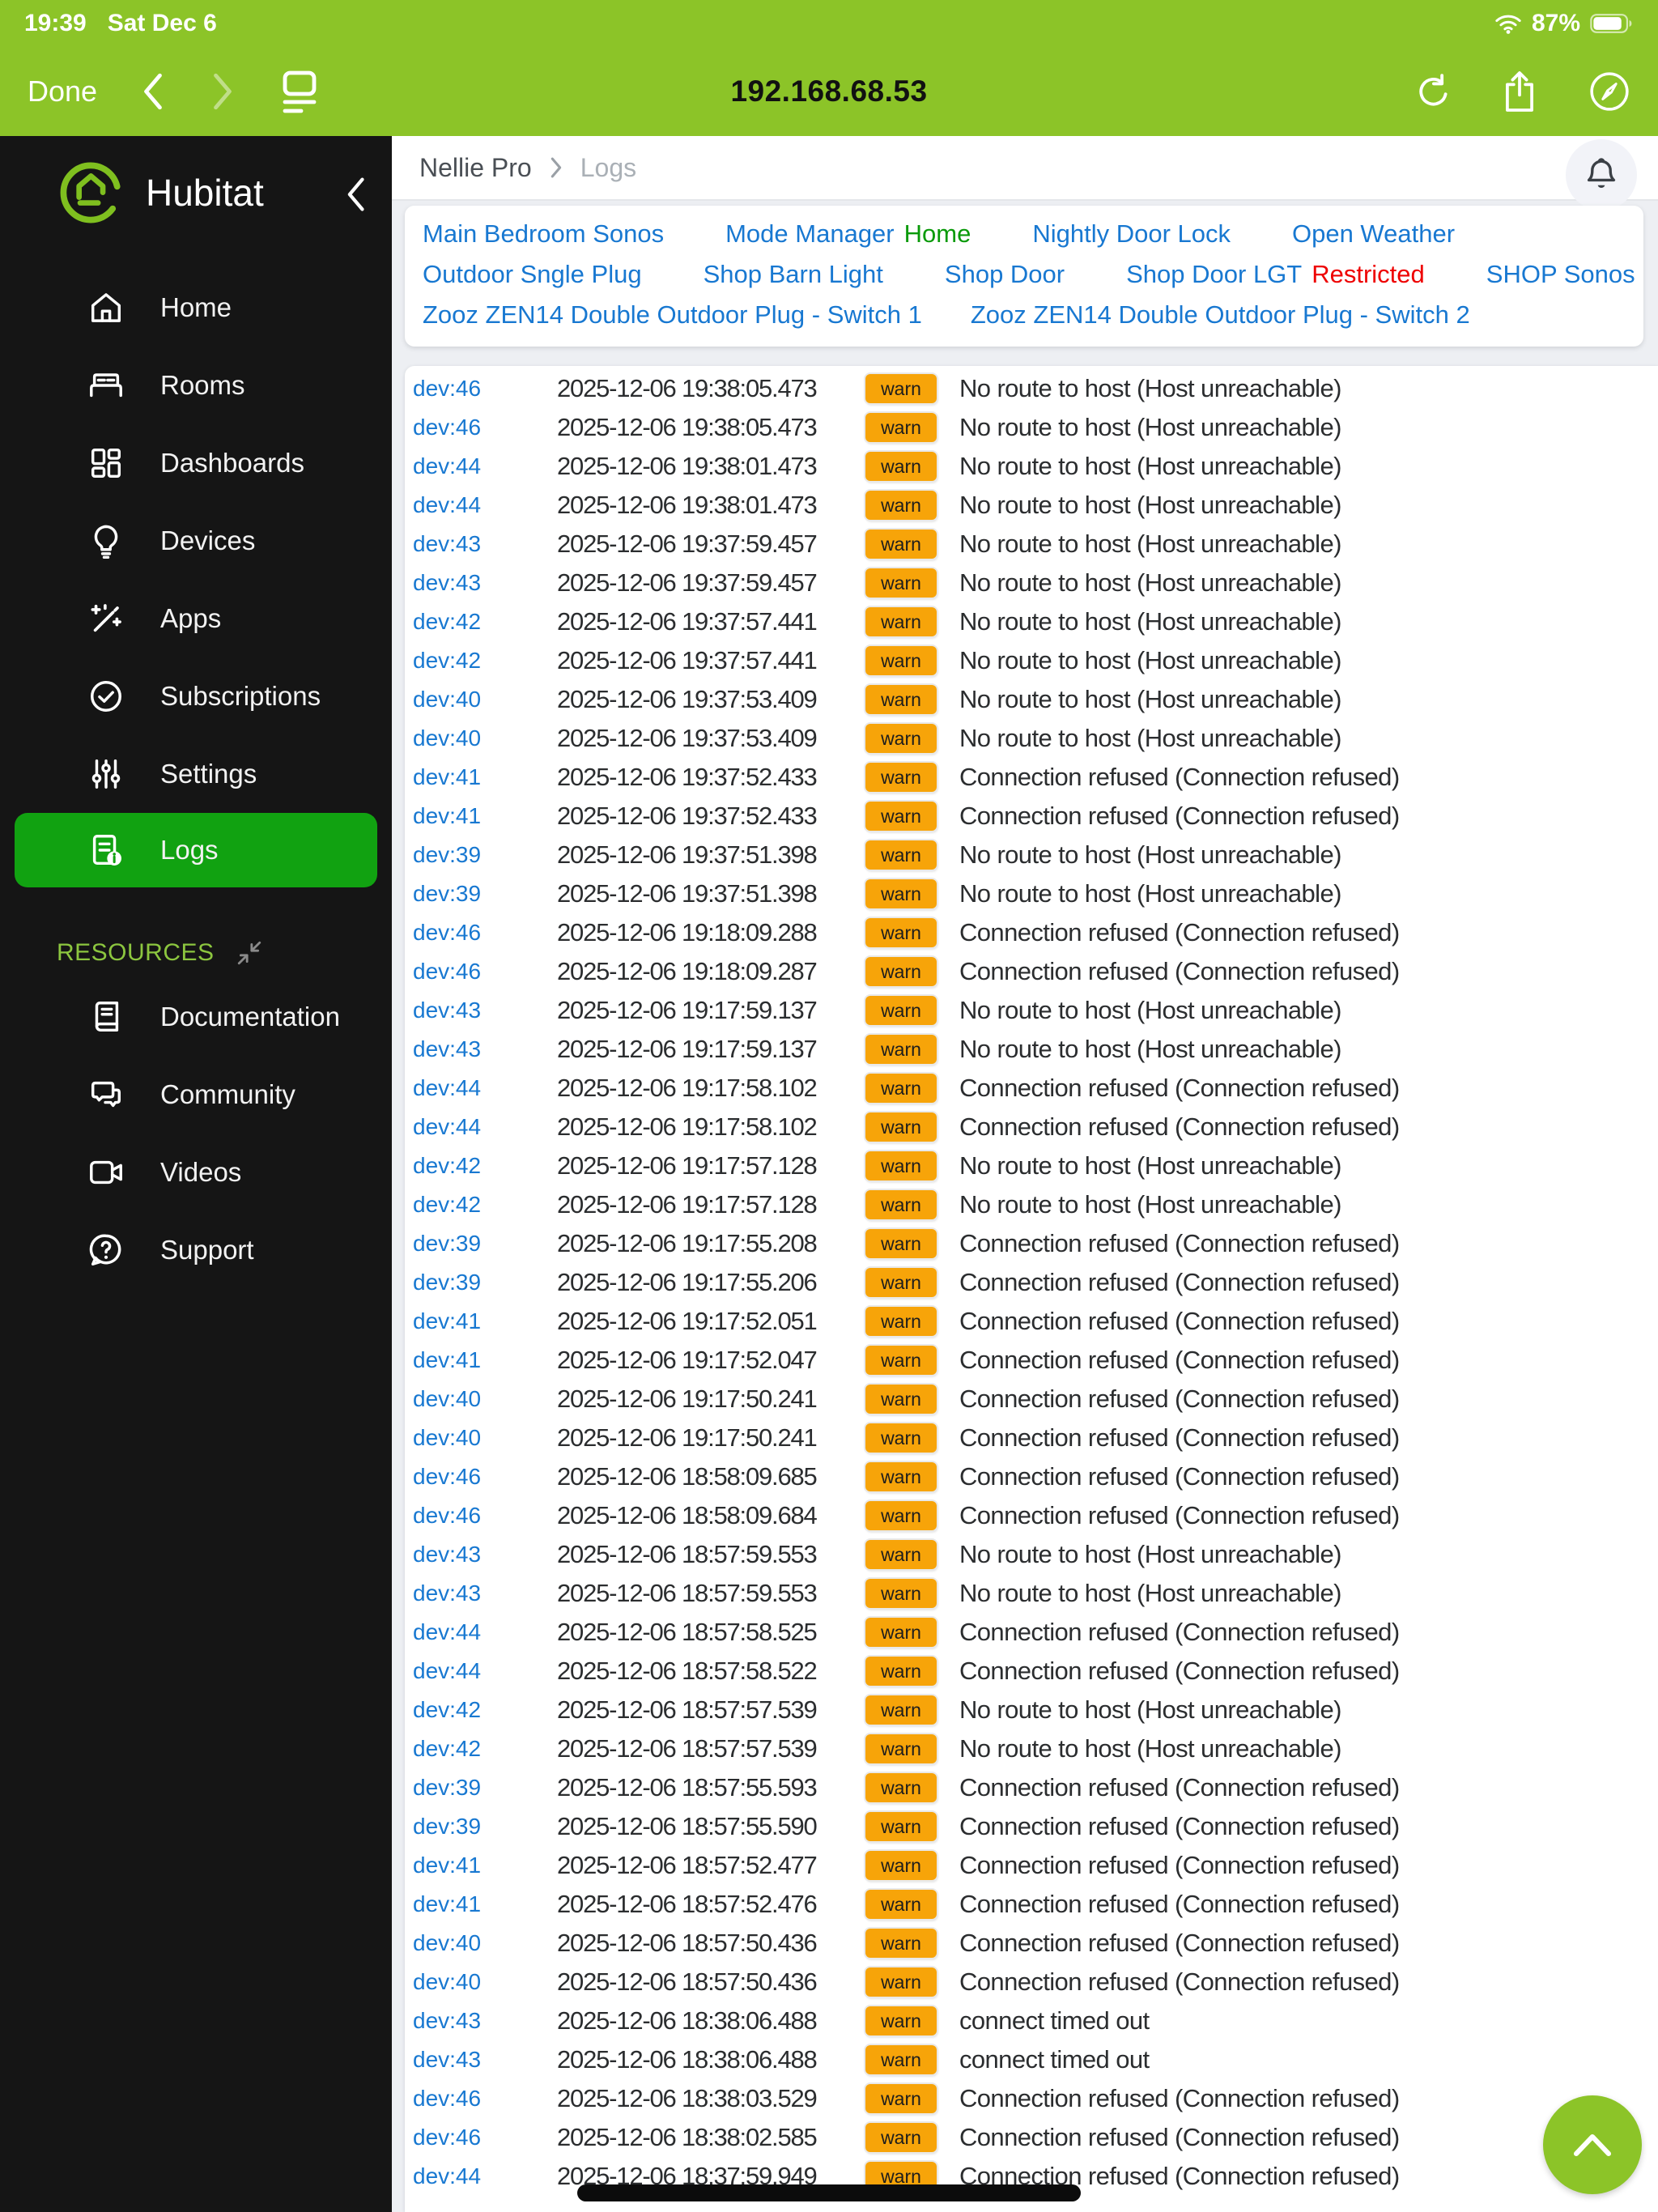  I want to click on sidebar-item-logs: Logs, so click(196, 850).